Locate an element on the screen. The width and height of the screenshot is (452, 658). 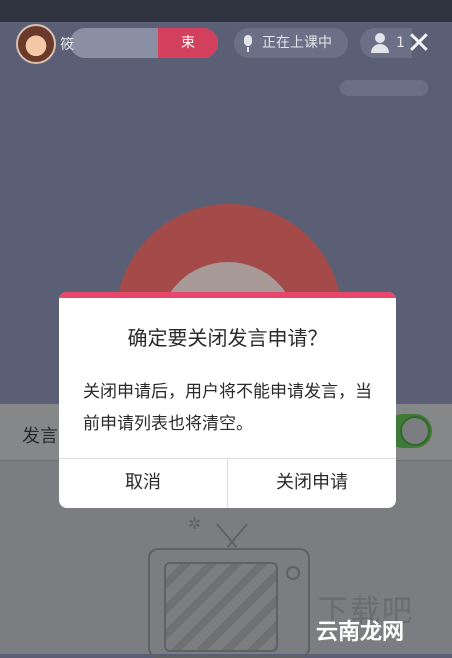
class-status-pill: 正在上课中 is located at coordinates (291, 43).